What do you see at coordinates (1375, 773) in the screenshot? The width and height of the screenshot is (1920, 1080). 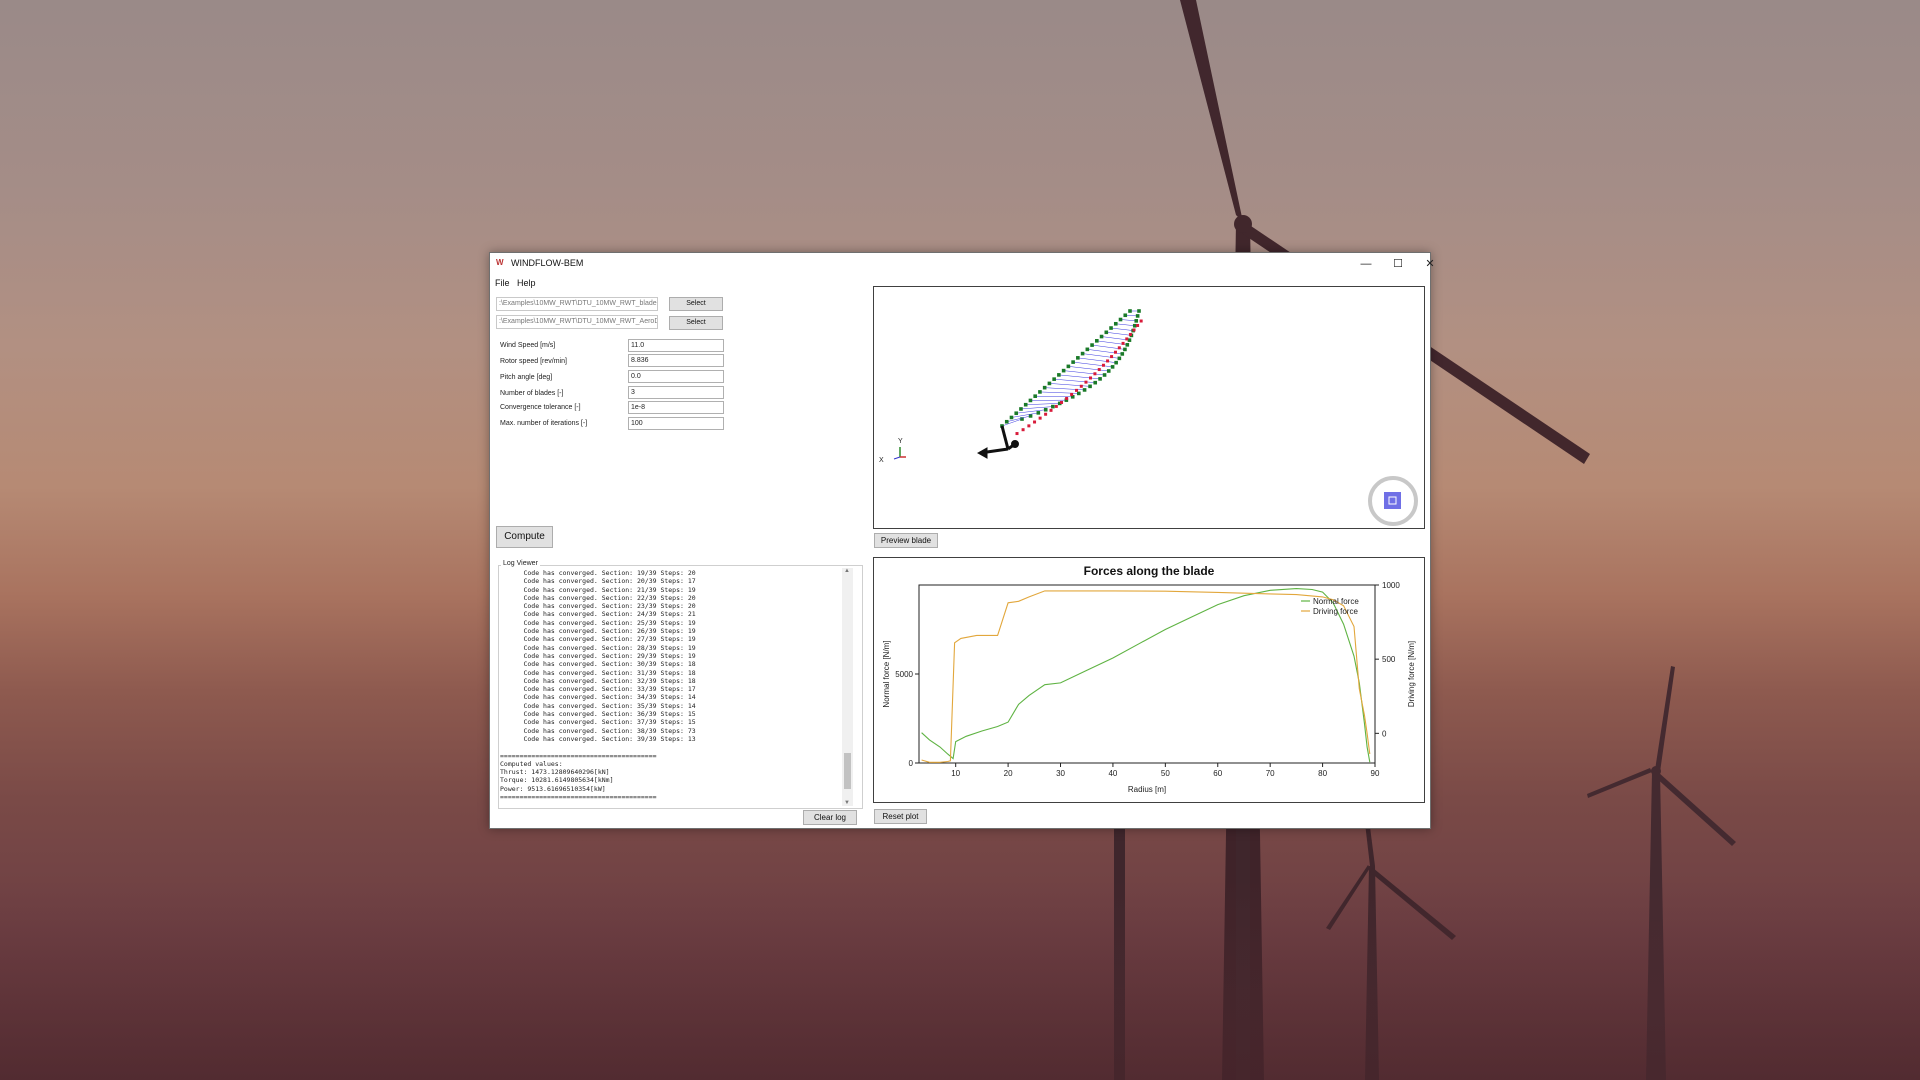 I see `x-tick-label: 90` at bounding box center [1375, 773].